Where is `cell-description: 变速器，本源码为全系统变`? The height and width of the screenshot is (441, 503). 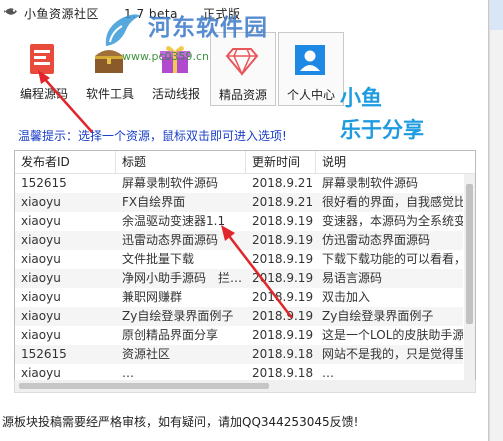 cell-description: 变速器，本源码为全系统变 is located at coordinates (392, 221).